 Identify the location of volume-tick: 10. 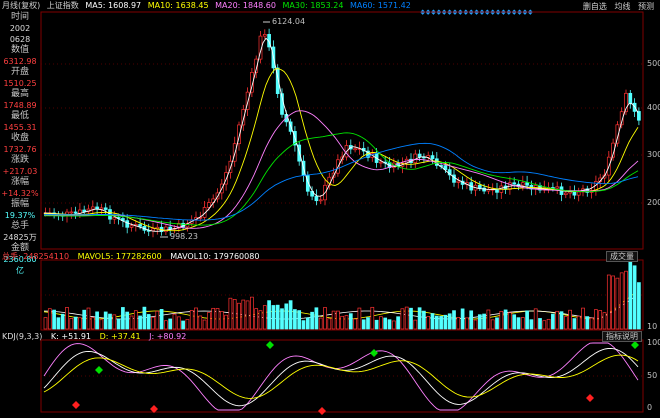
(652, 326).